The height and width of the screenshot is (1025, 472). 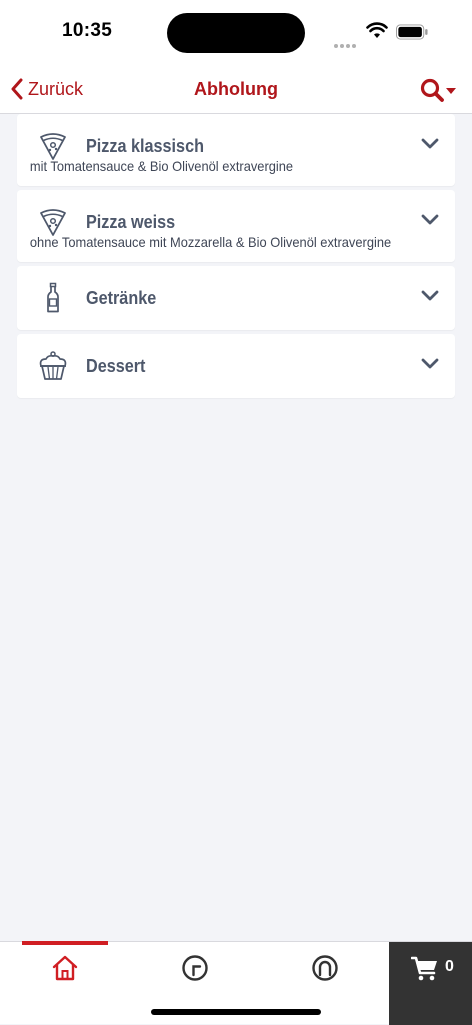 I want to click on cart-icon, so click(x=424, y=968).